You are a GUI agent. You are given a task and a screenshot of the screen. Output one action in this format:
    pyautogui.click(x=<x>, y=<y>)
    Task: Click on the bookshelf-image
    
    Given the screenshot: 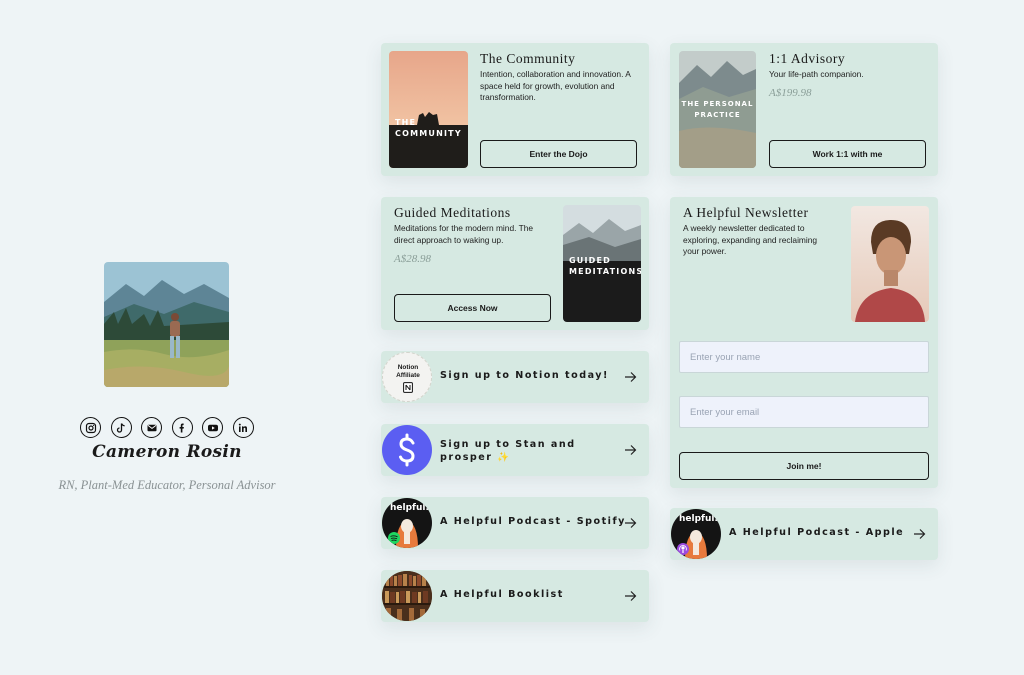 What is the action you would take?
    pyautogui.click(x=407, y=596)
    